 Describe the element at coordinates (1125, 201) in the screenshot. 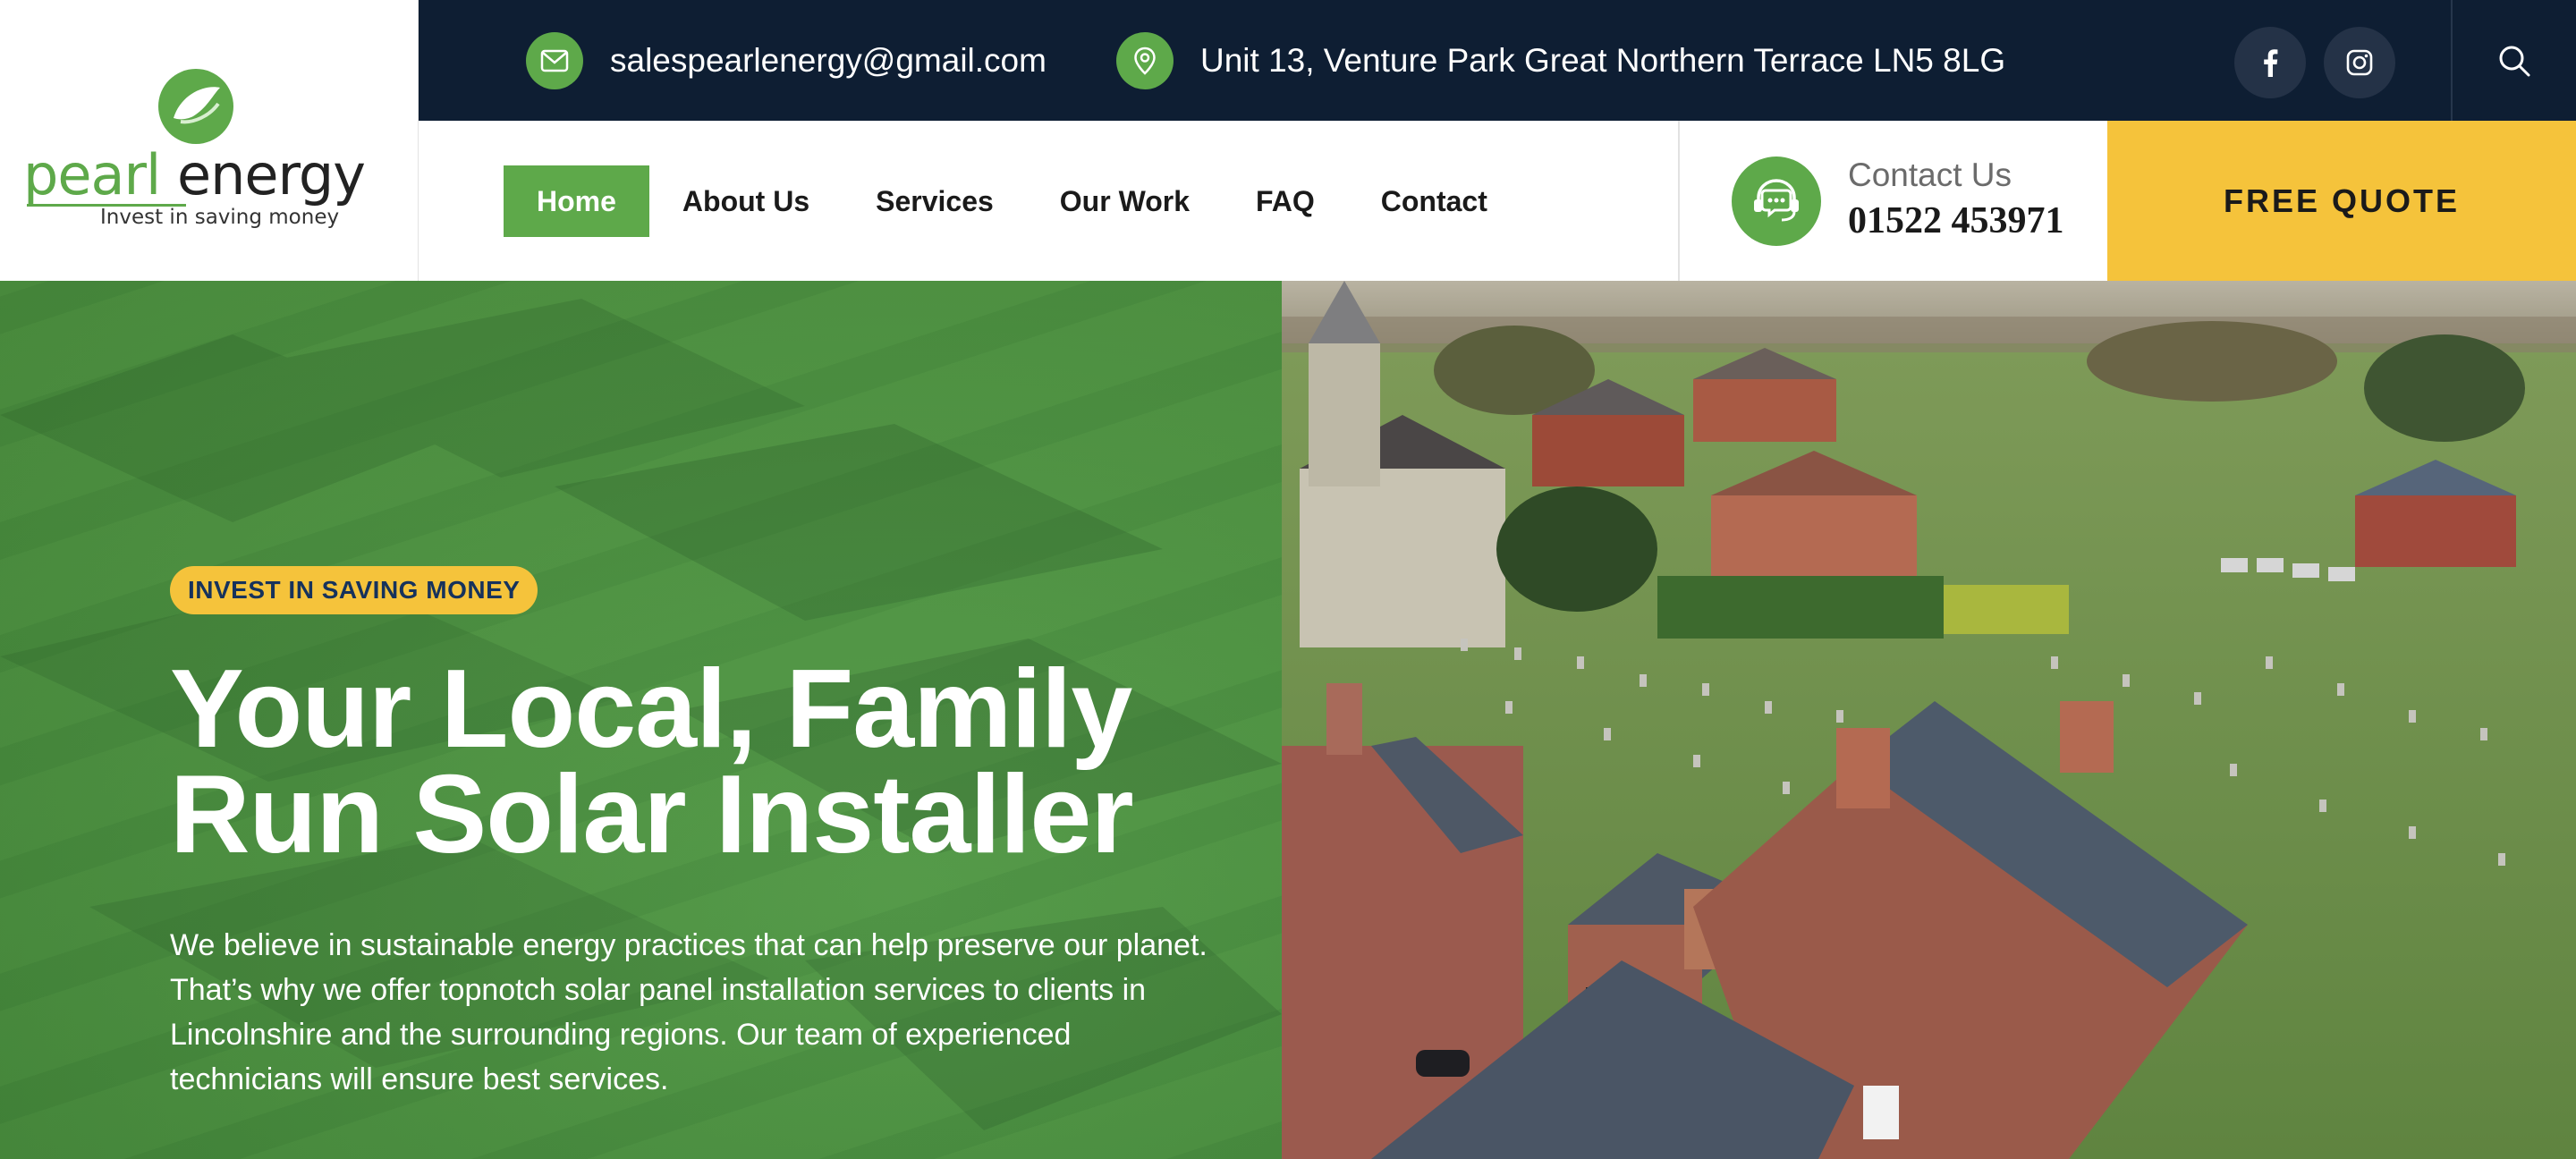

I see `nav-item-our-work: Our Work` at that location.